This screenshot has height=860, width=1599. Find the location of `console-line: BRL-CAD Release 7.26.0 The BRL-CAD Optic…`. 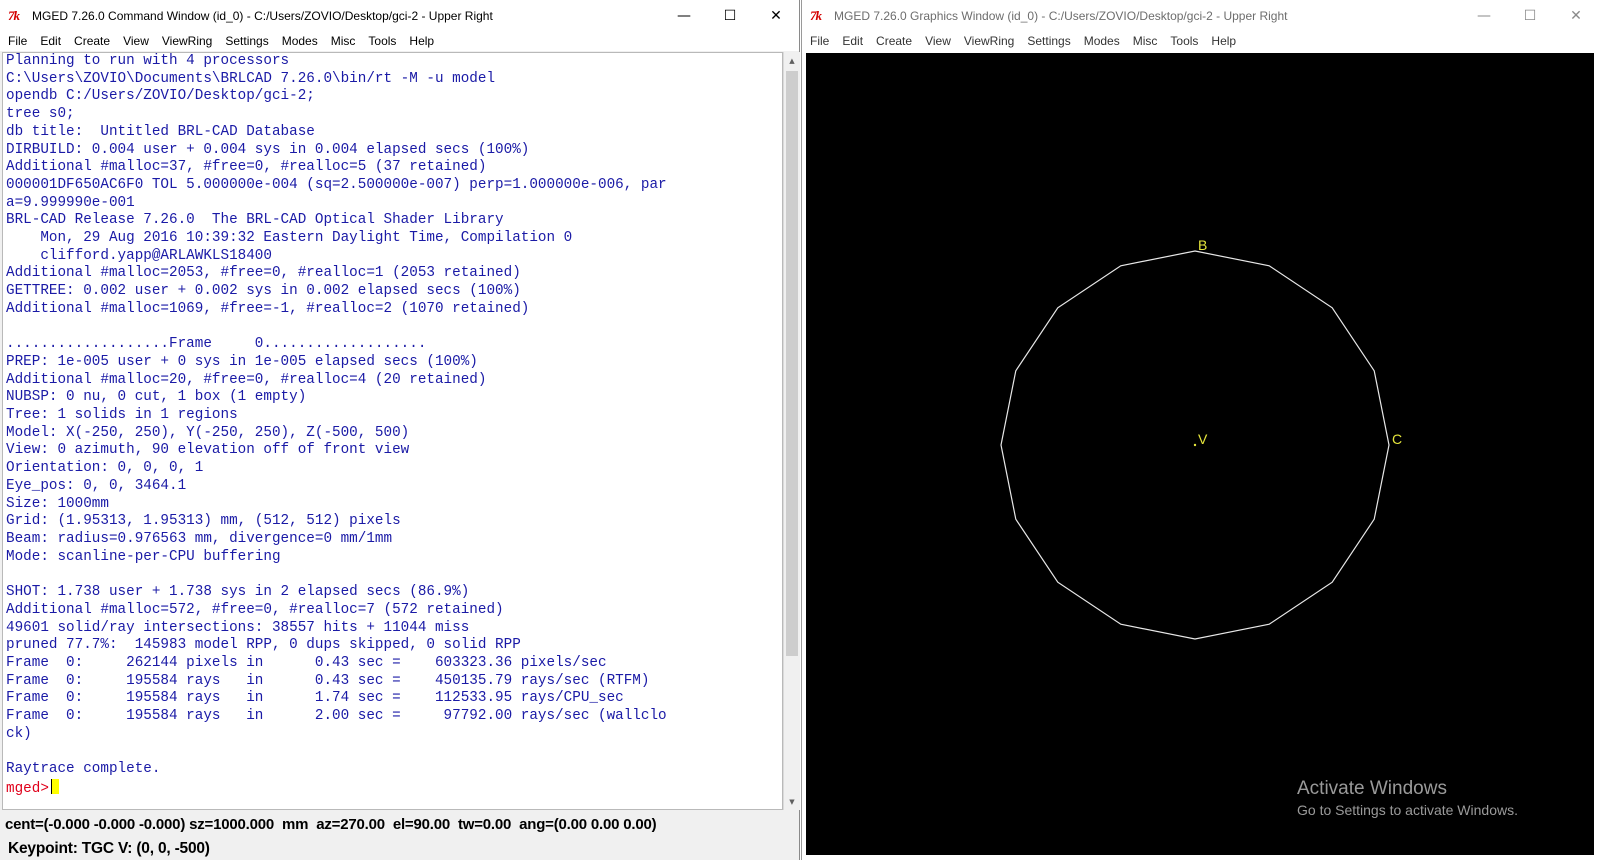

console-line: BRL-CAD Release 7.26.0 The BRL-CAD Optic… is located at coordinates (255, 220).